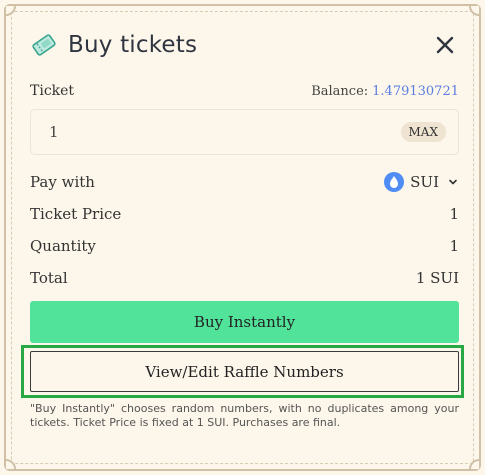  What do you see at coordinates (244, 246) in the screenshot?
I see `quantity-row: Quantity 1` at bounding box center [244, 246].